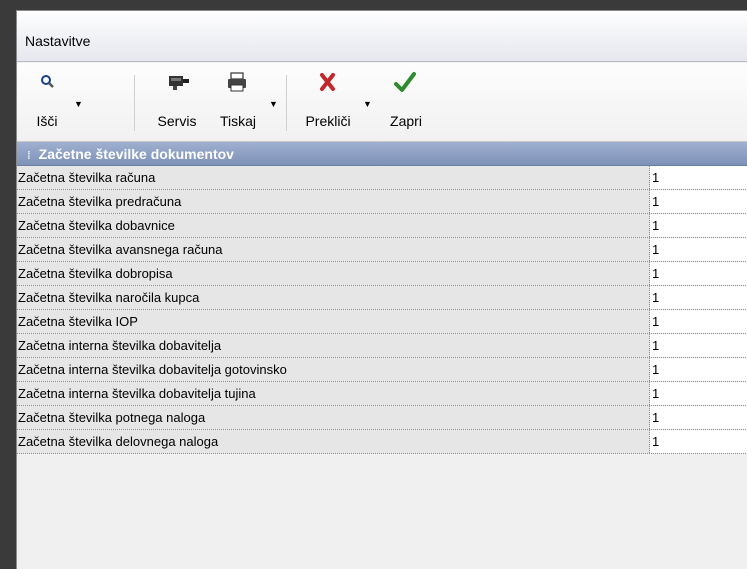 Image resolution: width=747 pixels, height=569 pixels. Describe the element at coordinates (328, 101) in the screenshot. I see `cancel-button: Prekliči` at that location.